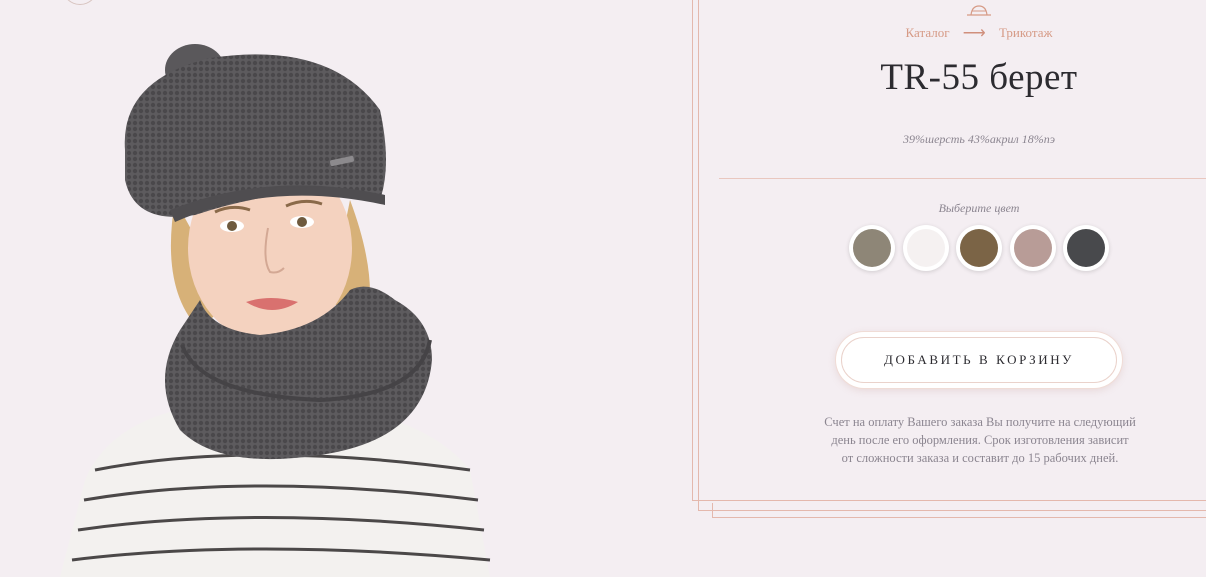 The height and width of the screenshot is (577, 1206). What do you see at coordinates (1025, 32) in the screenshot?
I see `breadcrumb-category-link: Трикотаж` at bounding box center [1025, 32].